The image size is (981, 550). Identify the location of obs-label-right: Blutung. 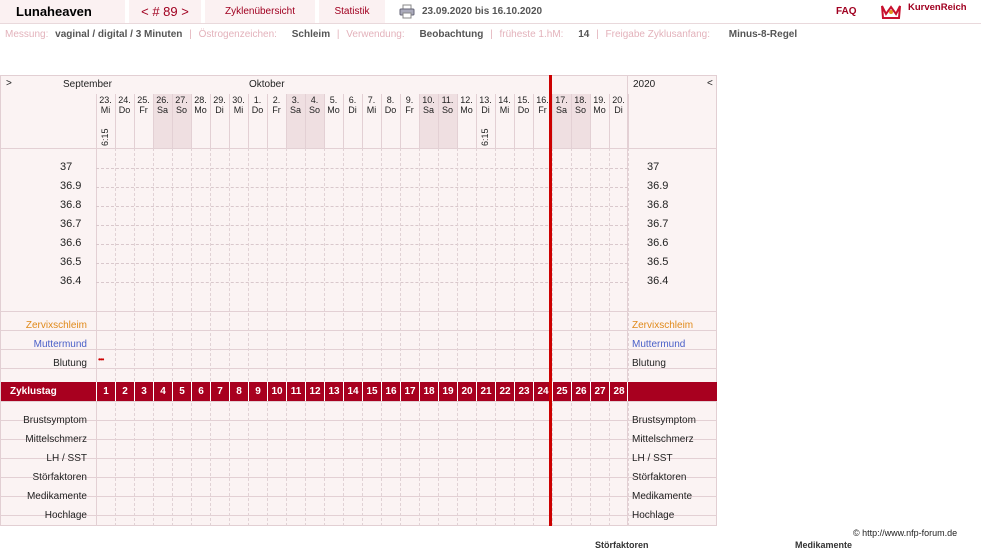
(649, 363).